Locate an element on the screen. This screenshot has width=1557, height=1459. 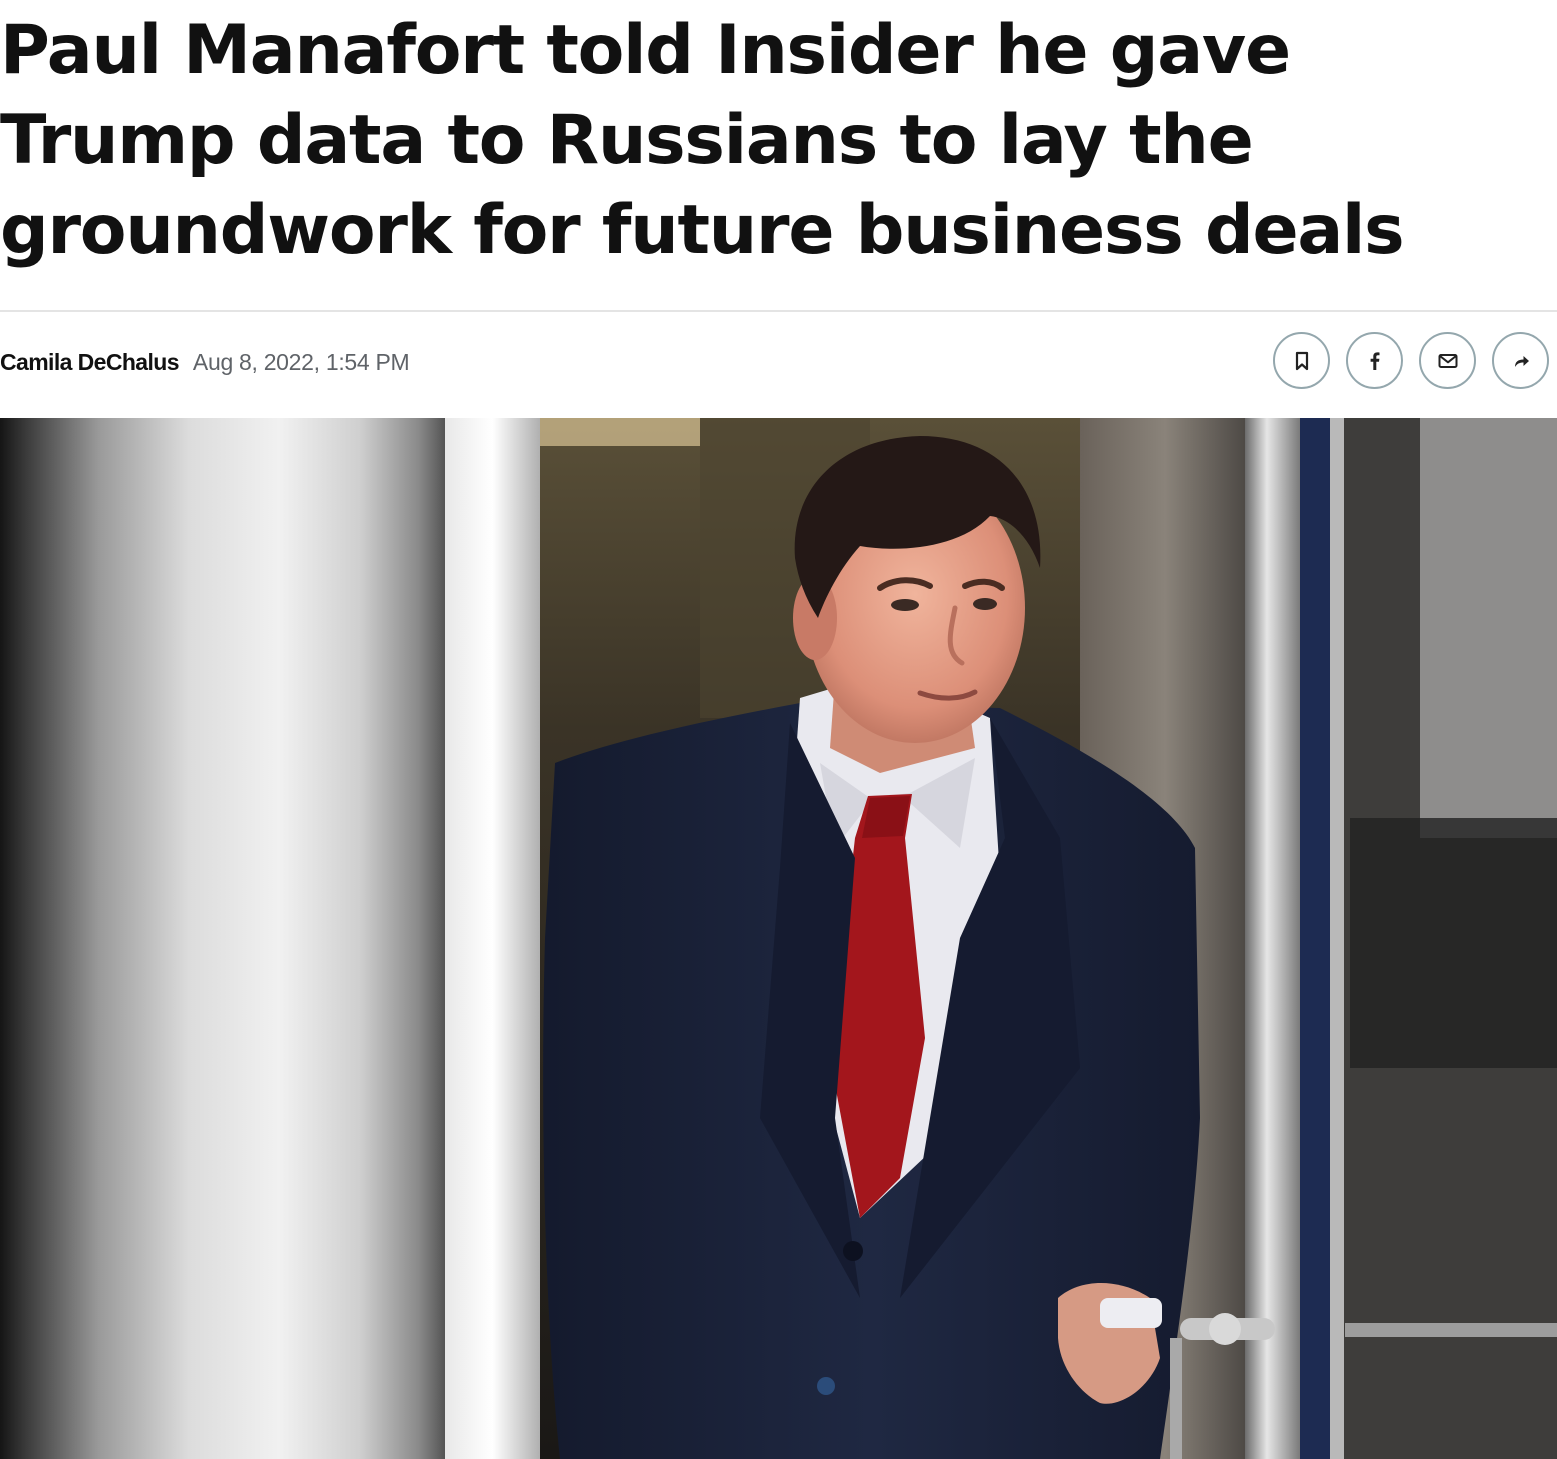
byline: Camila DeChalus Aug 8, 2022, 1:54 PM is located at coordinates (205, 362).